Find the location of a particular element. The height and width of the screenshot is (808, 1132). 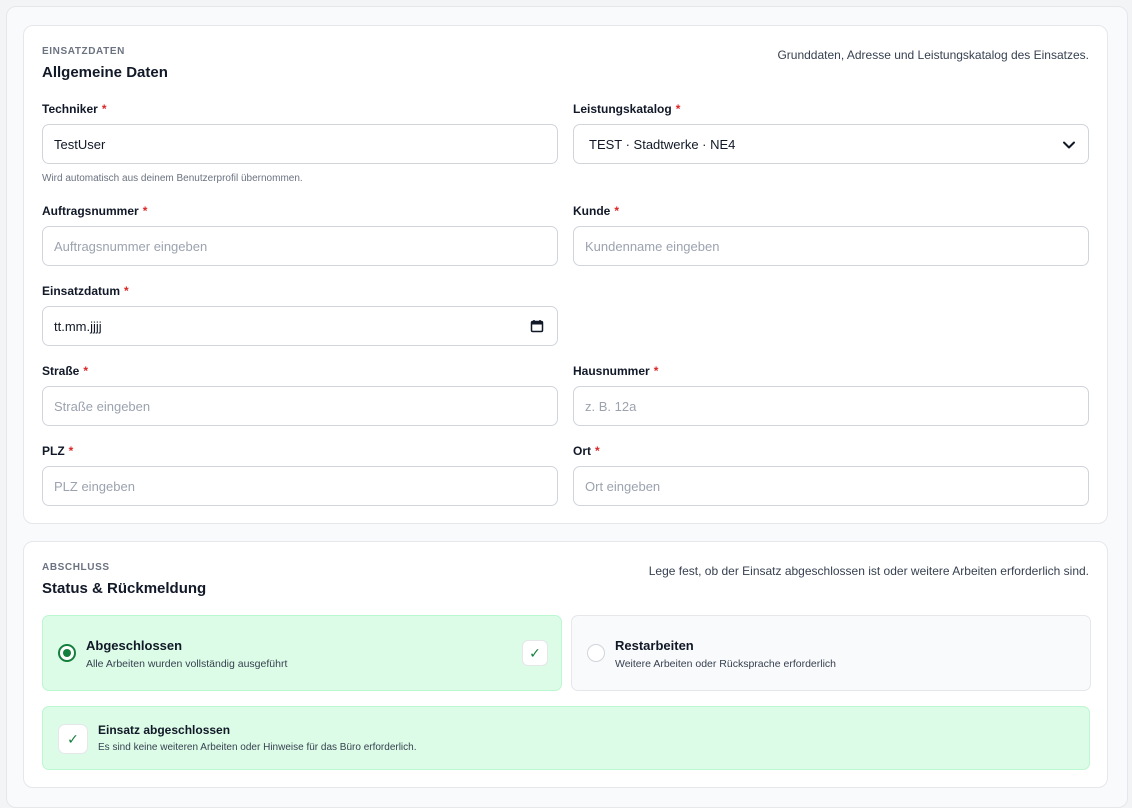

date-placeholder: tt.mm.jjjj is located at coordinates (78, 326).